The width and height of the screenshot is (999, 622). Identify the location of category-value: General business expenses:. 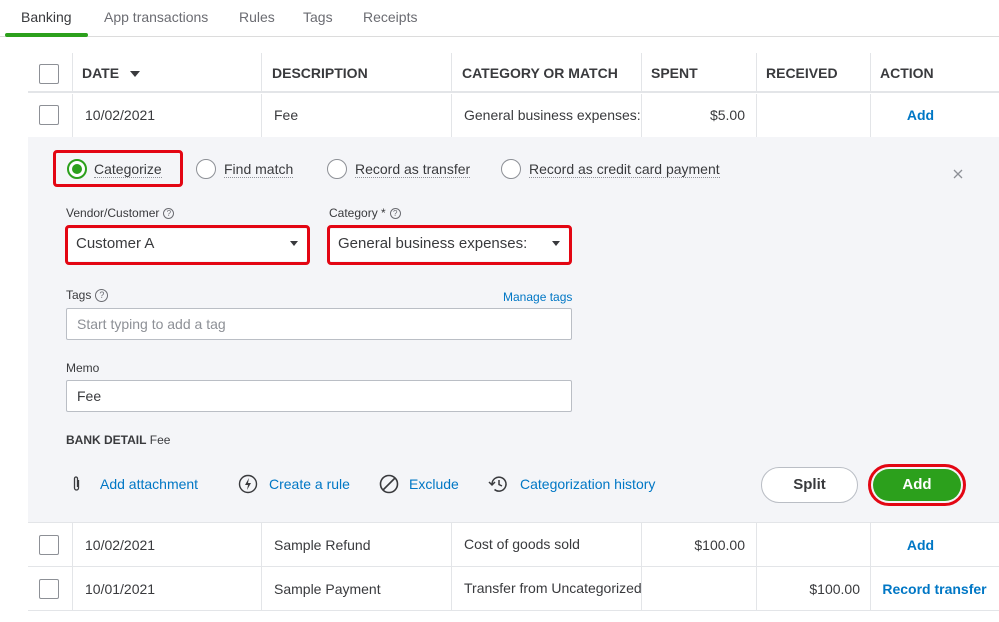
(433, 243).